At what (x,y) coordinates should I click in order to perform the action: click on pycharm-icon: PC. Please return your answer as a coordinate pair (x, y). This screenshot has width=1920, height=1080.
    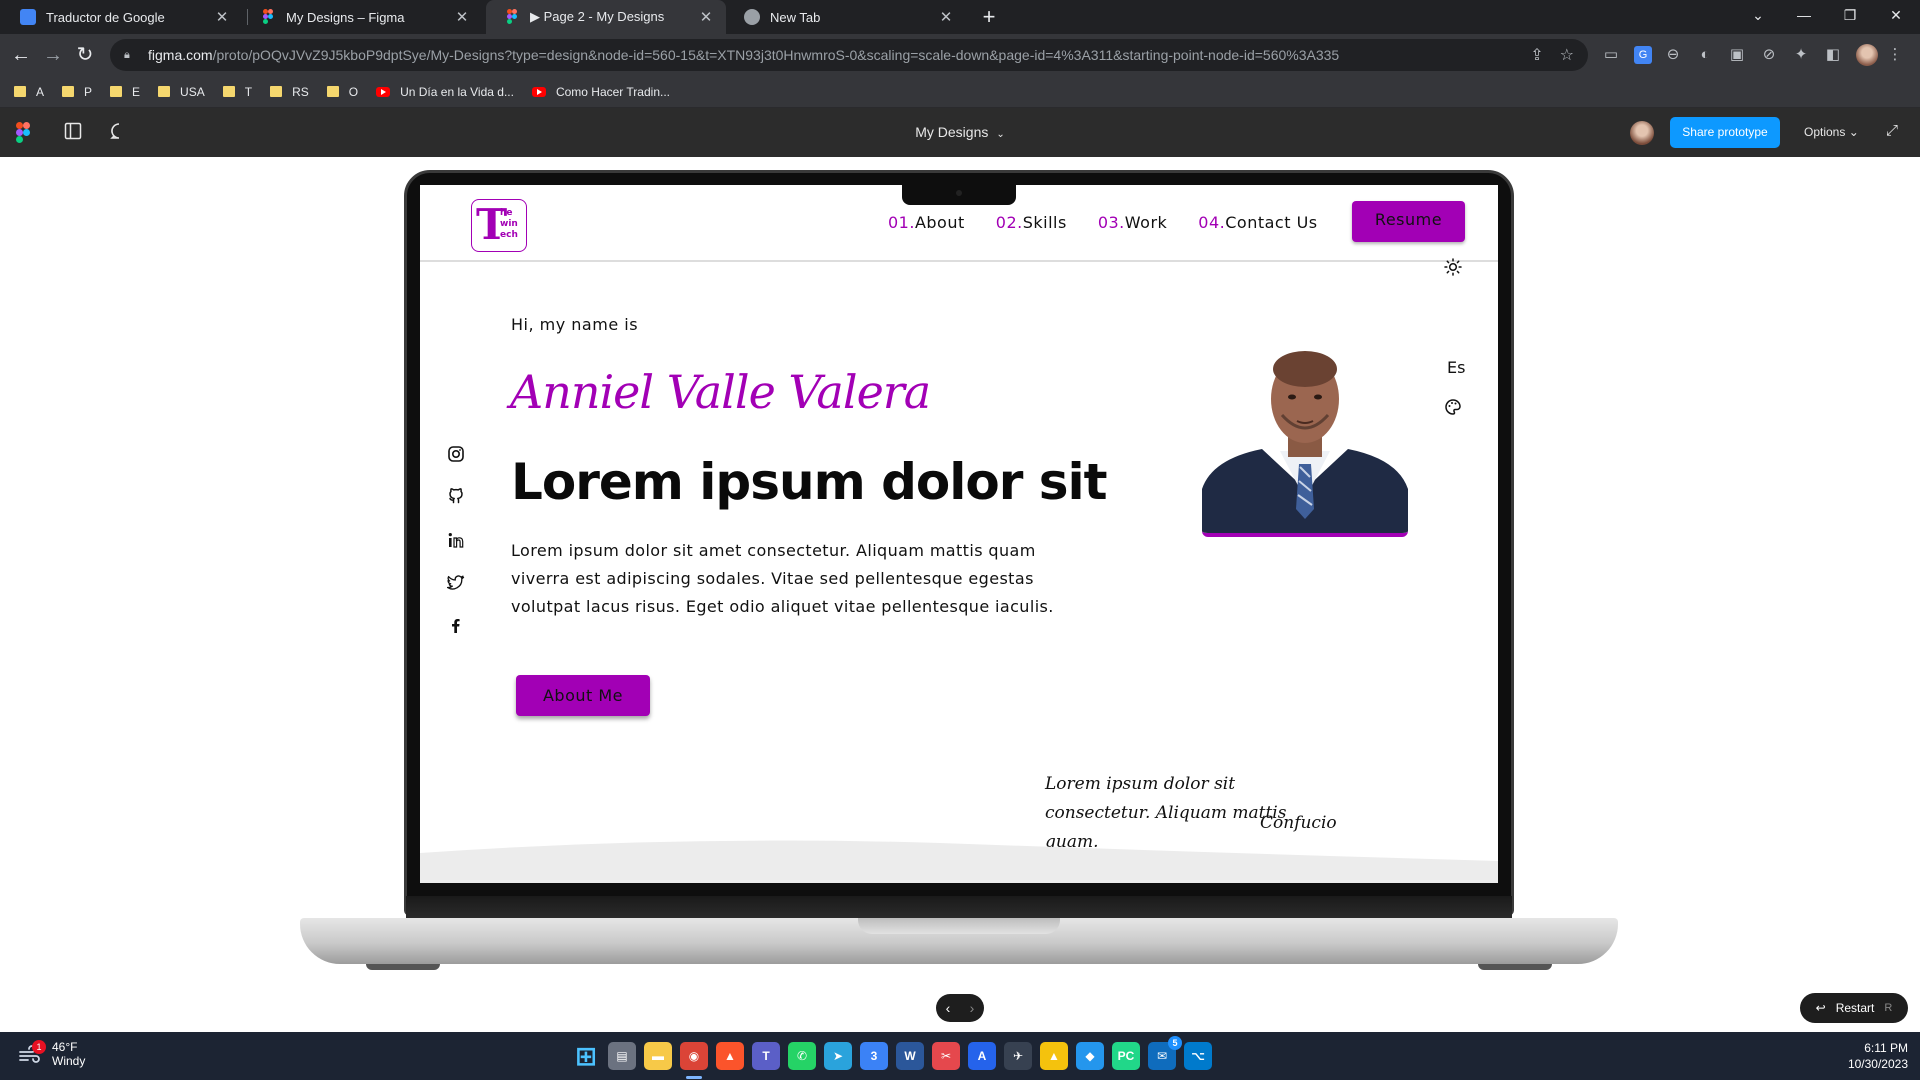
    Looking at the image, I should click on (1126, 1056).